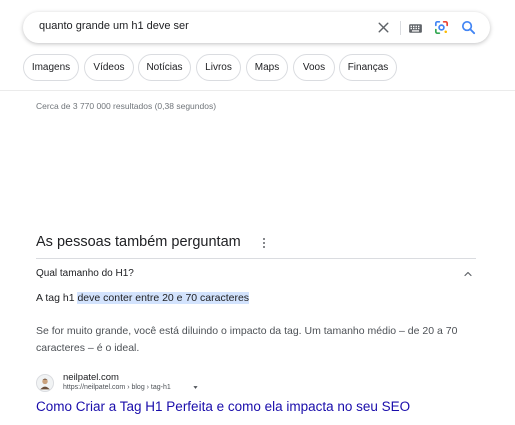 This screenshot has width=515, height=425. Describe the element at coordinates (51, 67) in the screenshot. I see `filter-chip-imagens: Imagens` at that location.